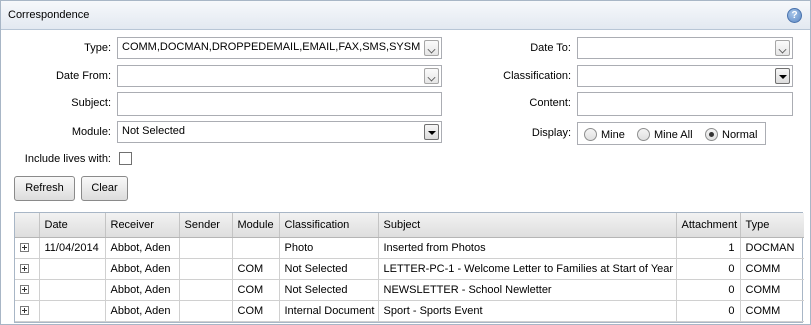 The image size is (811, 325). What do you see at coordinates (329, 225) in the screenshot?
I see `column-header-classification: Classification` at bounding box center [329, 225].